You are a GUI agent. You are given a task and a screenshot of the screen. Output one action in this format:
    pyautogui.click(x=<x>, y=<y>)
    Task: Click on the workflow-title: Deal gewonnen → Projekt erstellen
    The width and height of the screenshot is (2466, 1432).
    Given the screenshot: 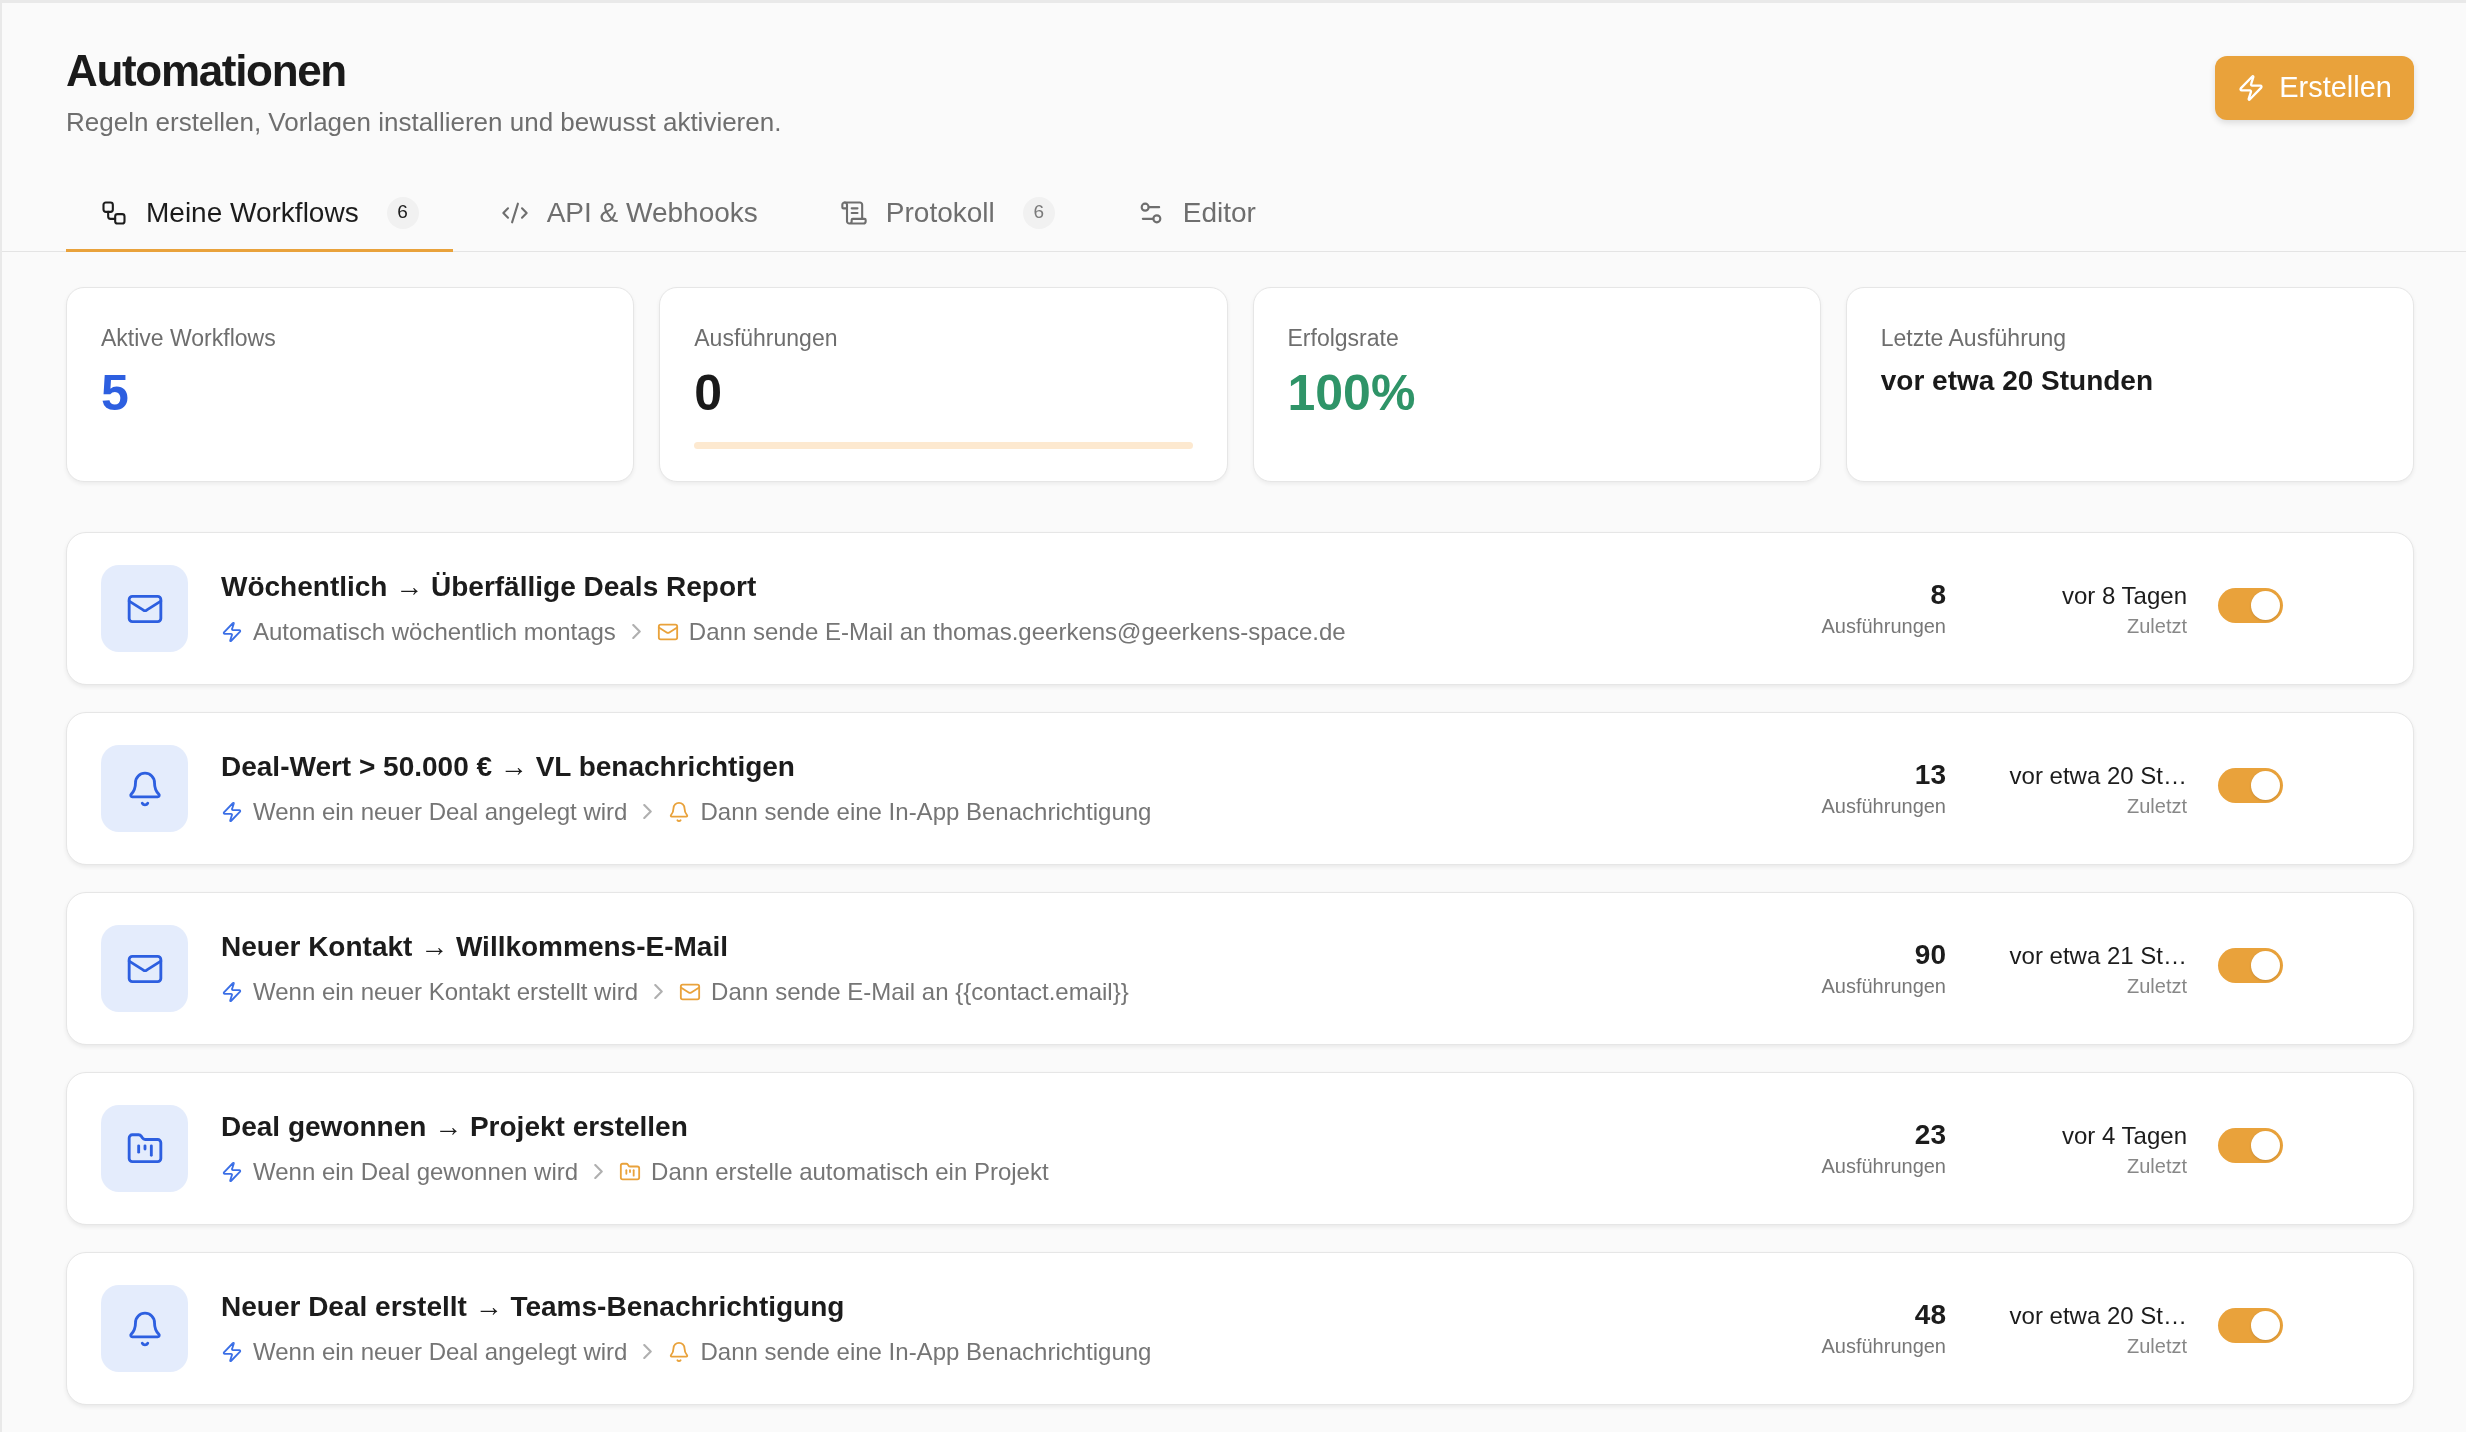 What is the action you would take?
    pyautogui.click(x=454, y=1126)
    